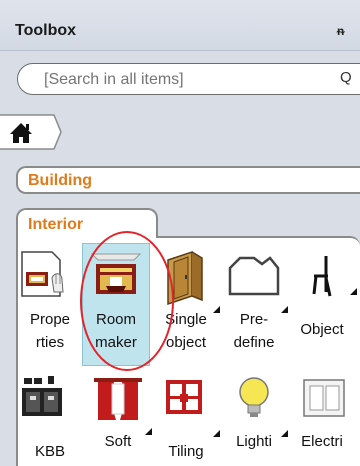  What do you see at coordinates (254, 331) in the screenshot?
I see `item-label: Pre- define` at bounding box center [254, 331].